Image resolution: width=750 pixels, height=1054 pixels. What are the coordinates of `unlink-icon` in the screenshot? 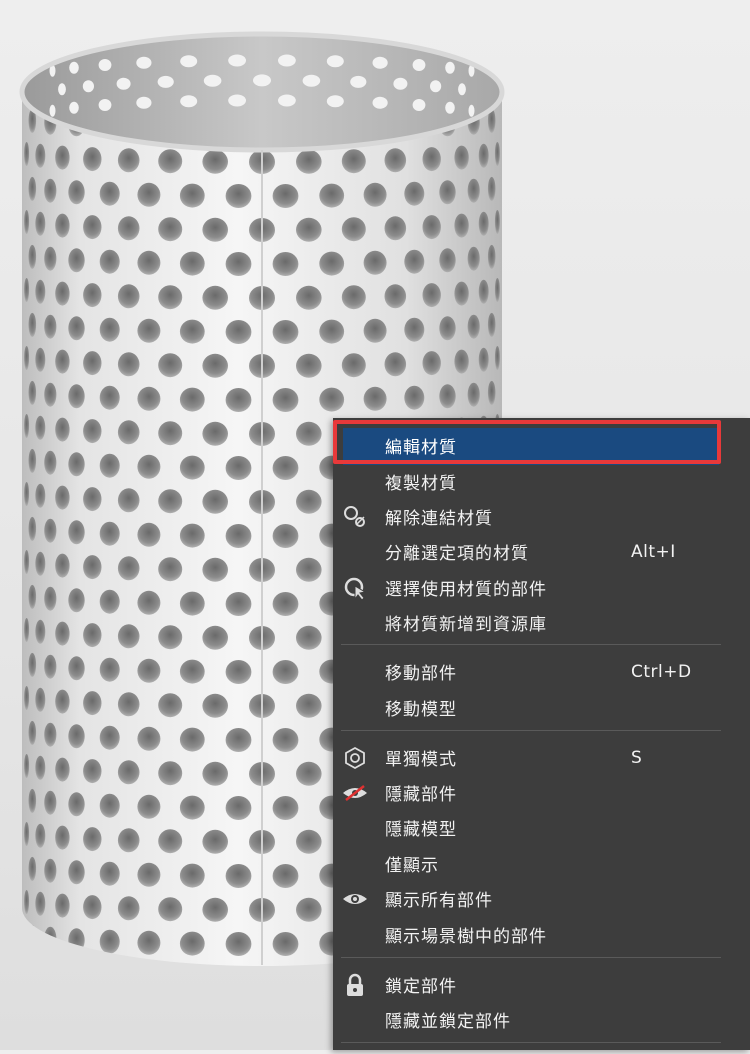 It's located at (355, 517).